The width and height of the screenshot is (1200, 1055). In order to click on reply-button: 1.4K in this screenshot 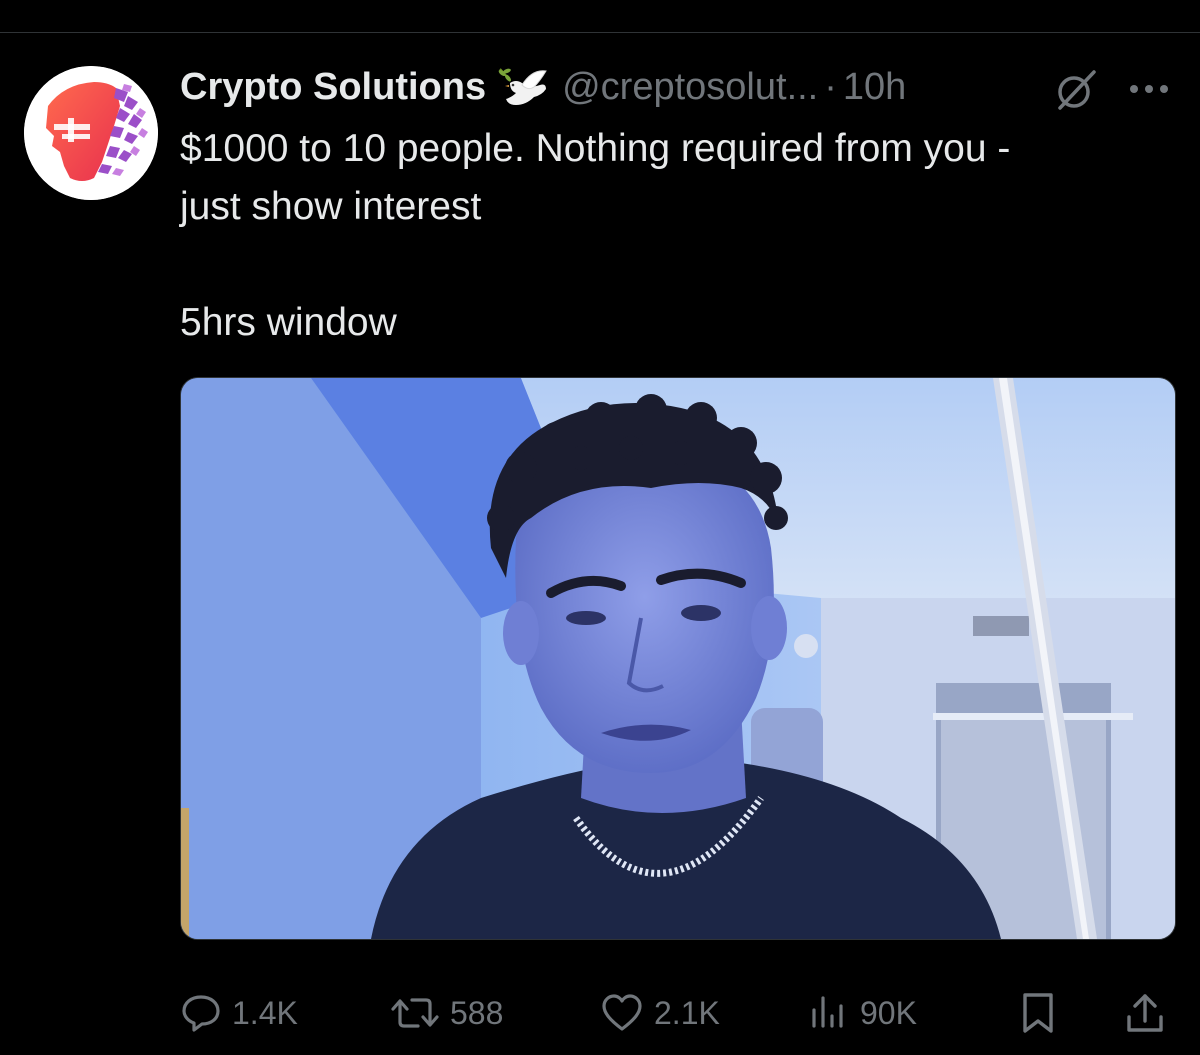, I will do `click(239, 1013)`.